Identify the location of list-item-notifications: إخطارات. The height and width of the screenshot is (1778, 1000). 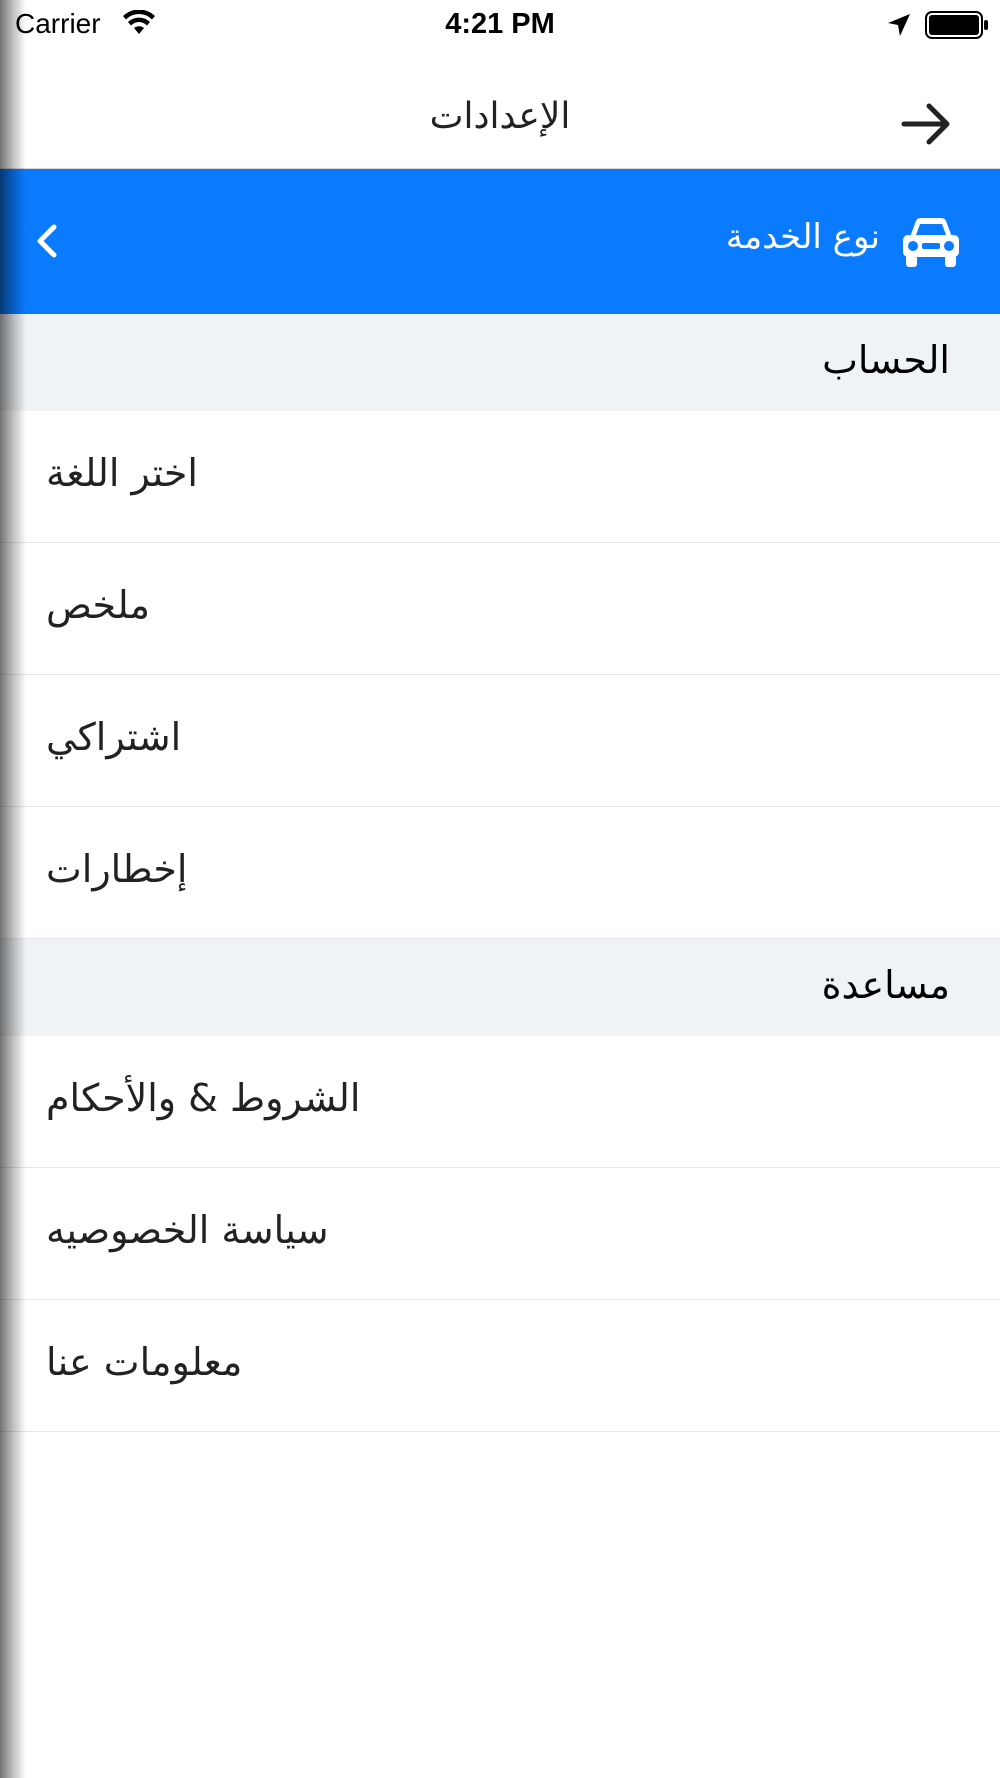
(500, 873).